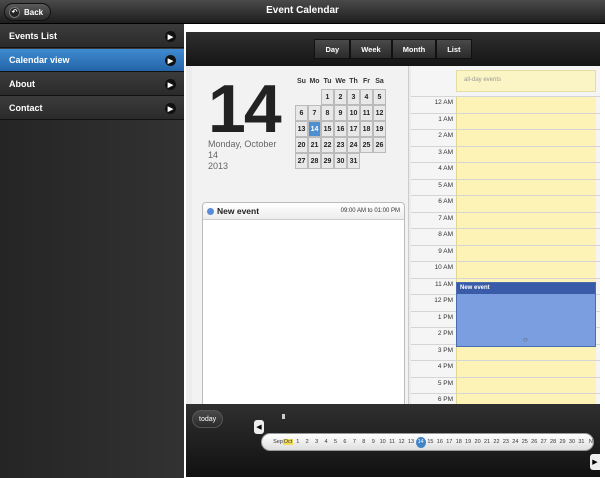 This screenshot has height=478, width=605. What do you see at coordinates (505, 442) in the screenshot?
I see `strip-day: 23` at bounding box center [505, 442].